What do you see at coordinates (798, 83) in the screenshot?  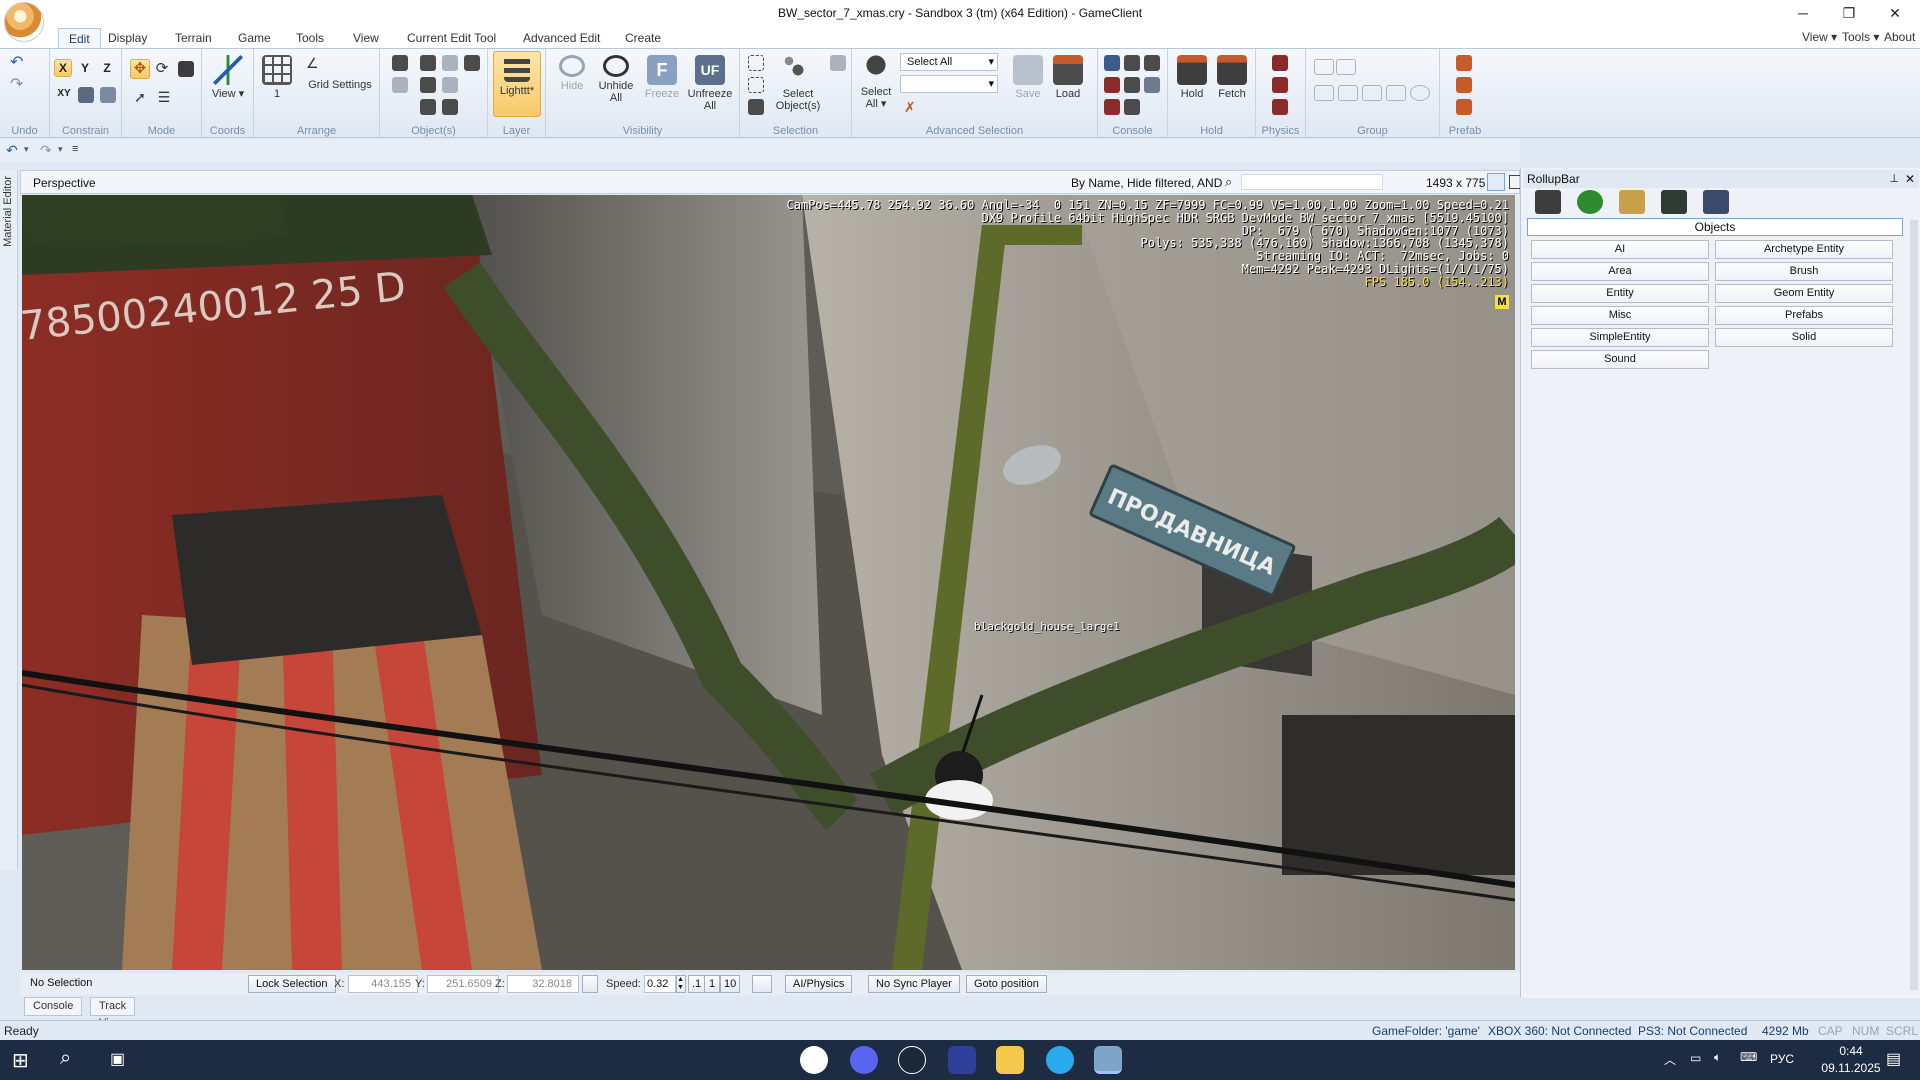 I see `select-objects-button: Select Object(s)` at bounding box center [798, 83].